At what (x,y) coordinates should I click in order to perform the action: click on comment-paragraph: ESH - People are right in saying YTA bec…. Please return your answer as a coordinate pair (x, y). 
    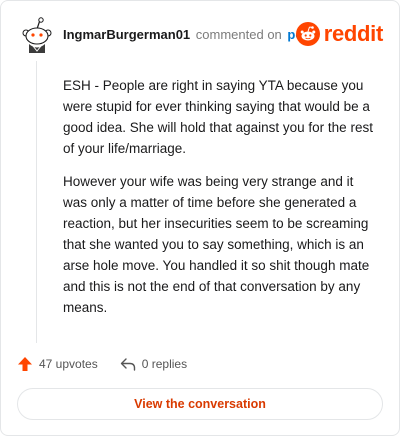
    Looking at the image, I should click on (218, 117).